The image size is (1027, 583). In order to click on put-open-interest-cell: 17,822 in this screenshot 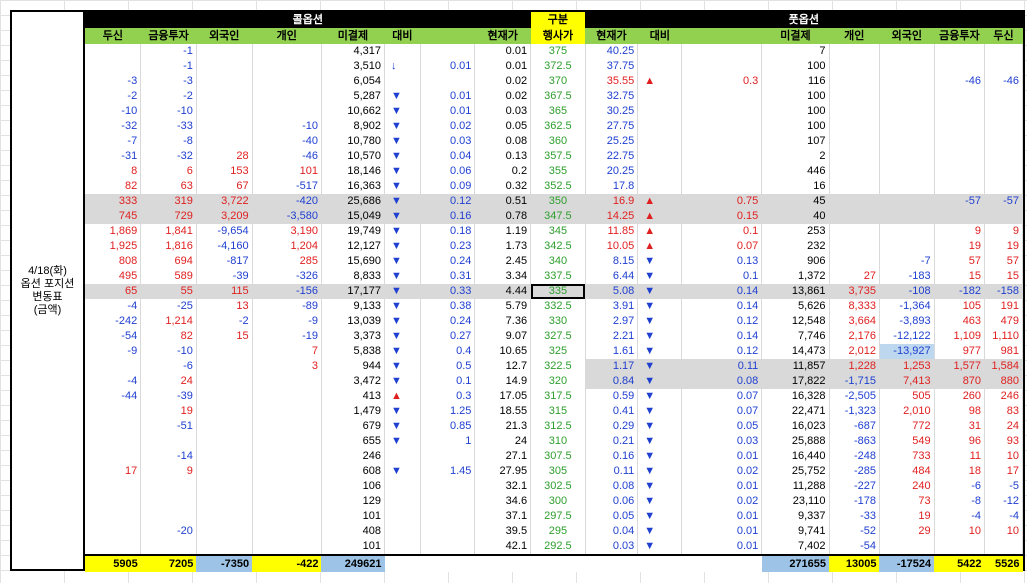, I will do `click(795, 381)`.